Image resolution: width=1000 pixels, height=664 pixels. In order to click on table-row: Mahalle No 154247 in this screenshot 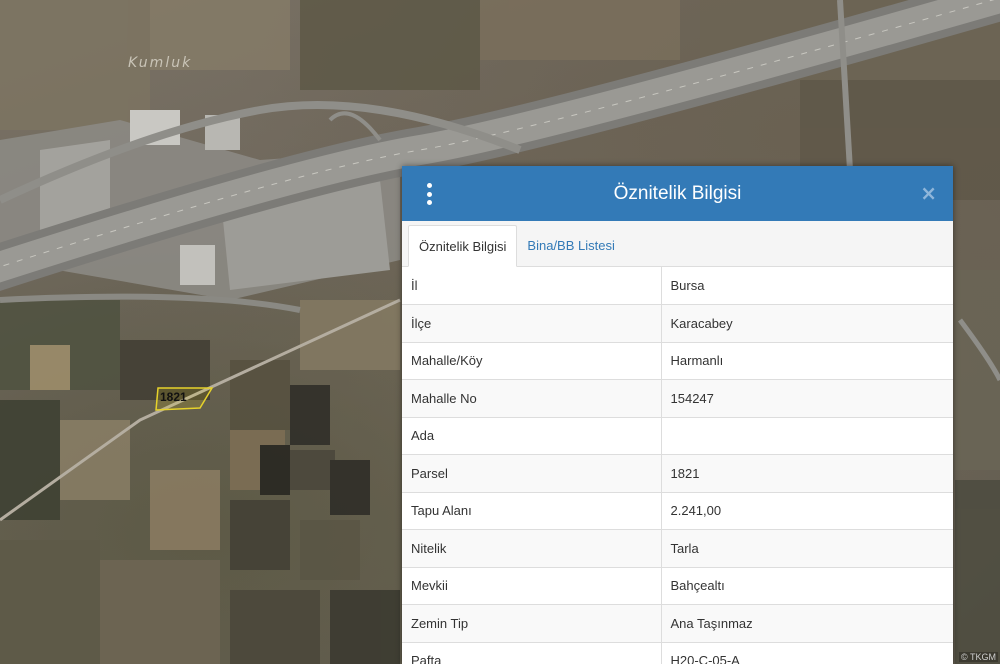, I will do `click(677, 398)`.